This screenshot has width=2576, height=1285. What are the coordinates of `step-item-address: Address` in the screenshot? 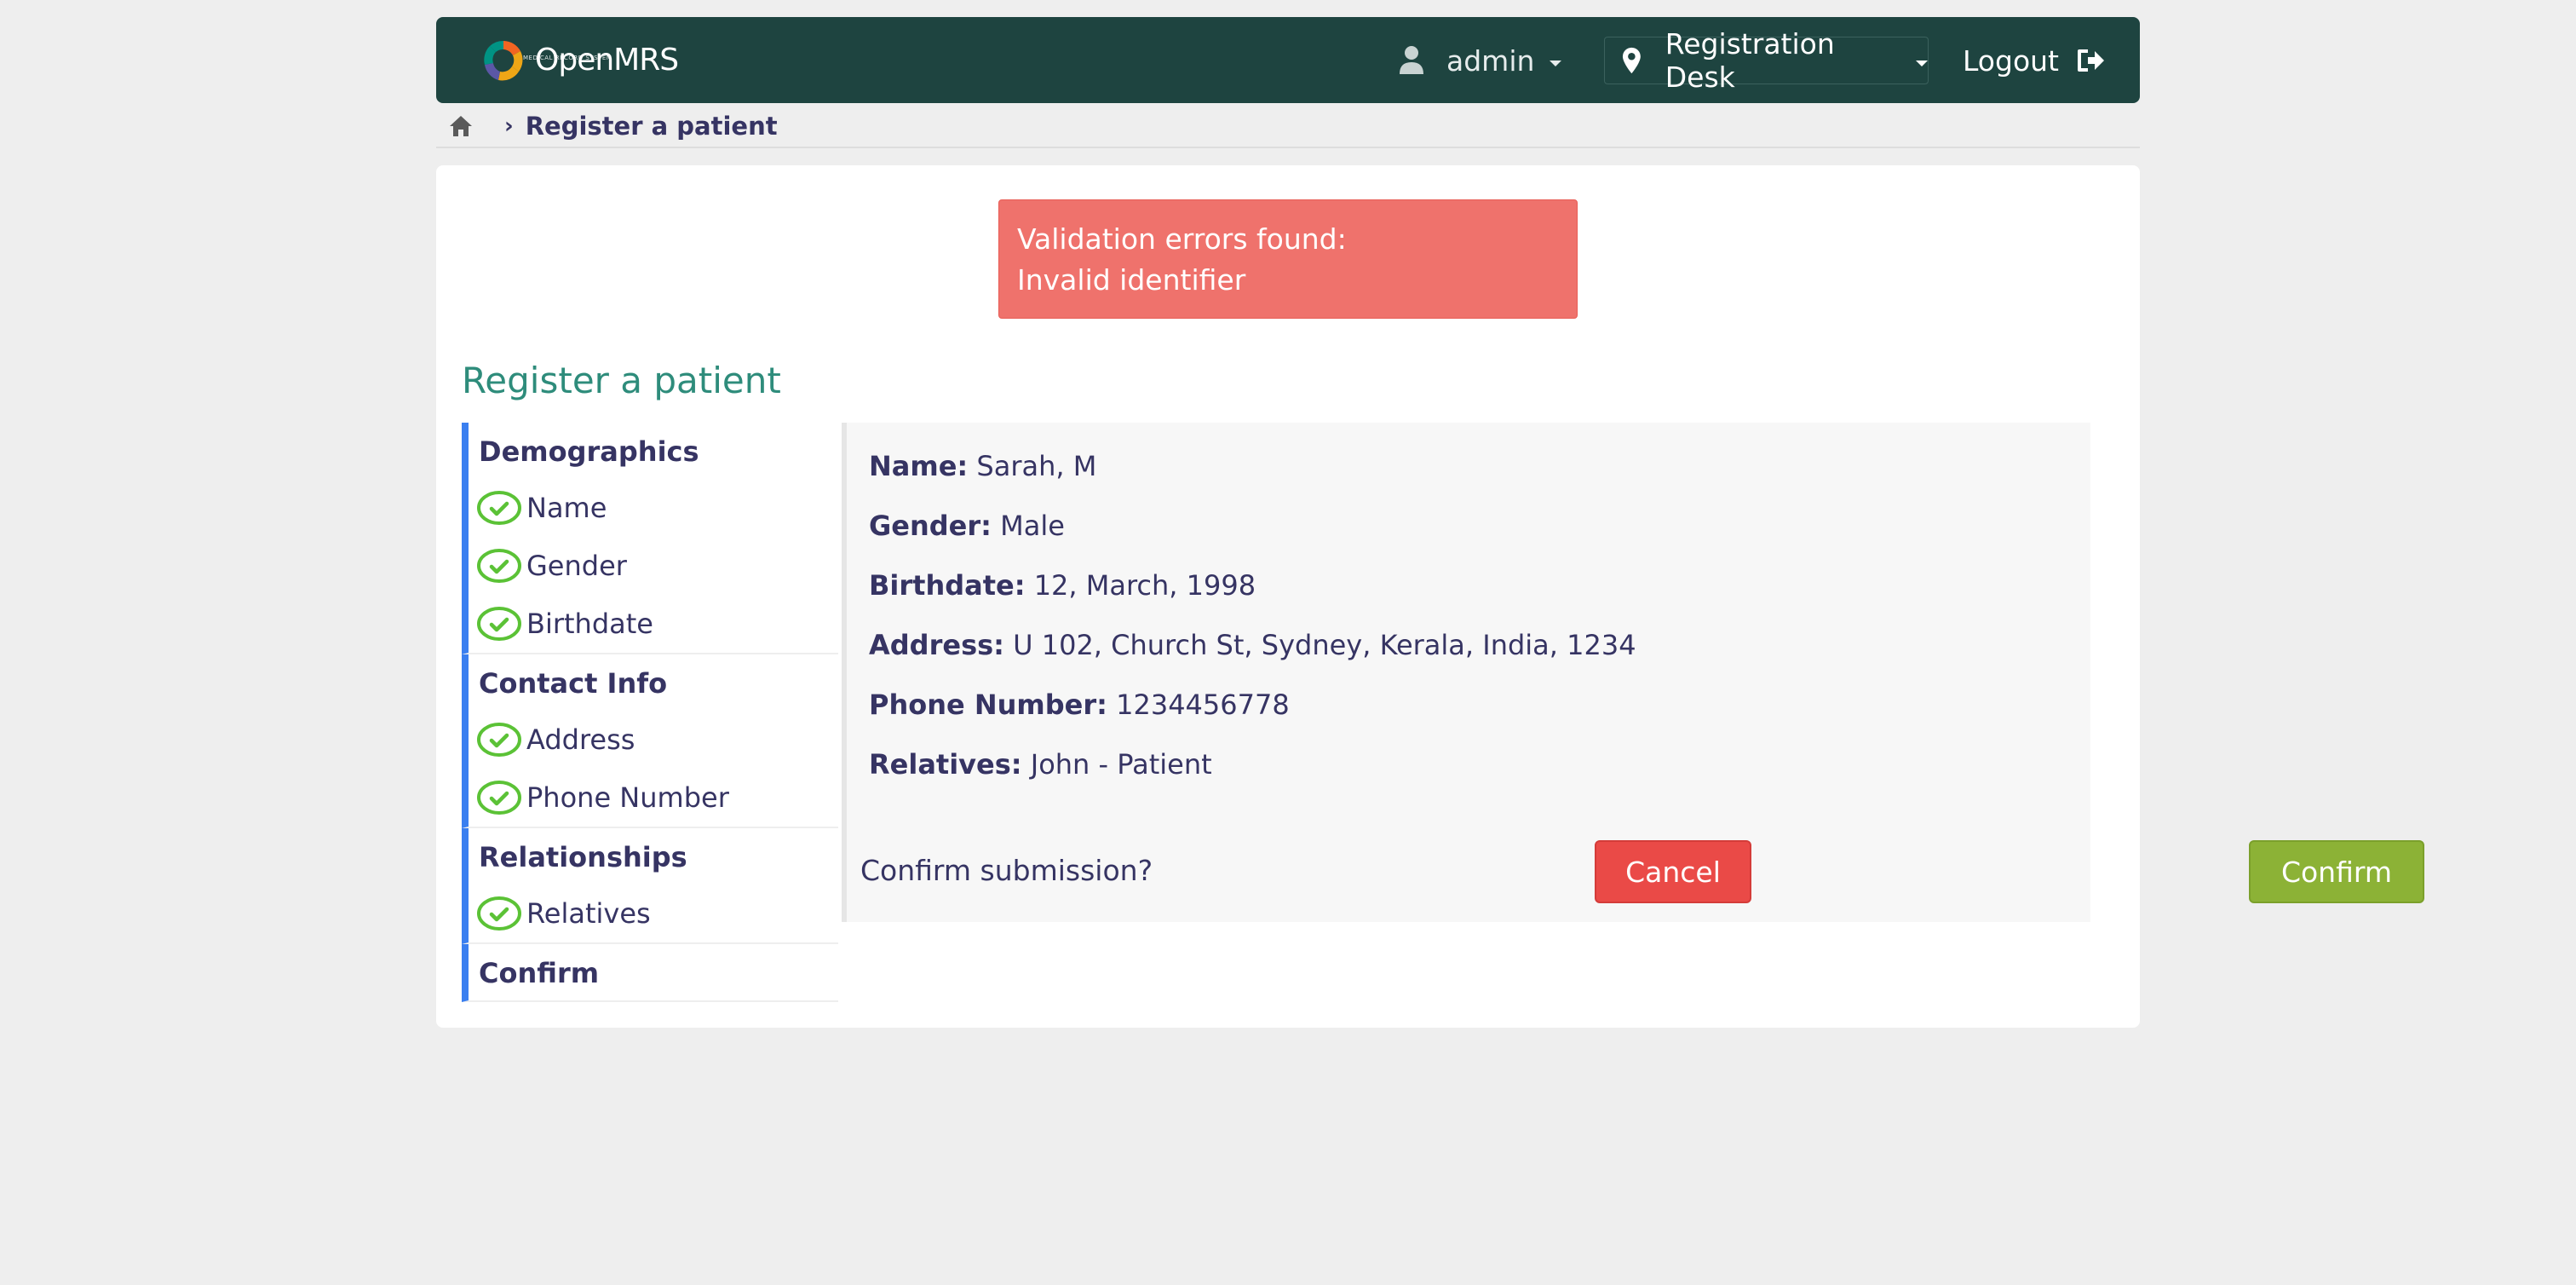 It's located at (653, 740).